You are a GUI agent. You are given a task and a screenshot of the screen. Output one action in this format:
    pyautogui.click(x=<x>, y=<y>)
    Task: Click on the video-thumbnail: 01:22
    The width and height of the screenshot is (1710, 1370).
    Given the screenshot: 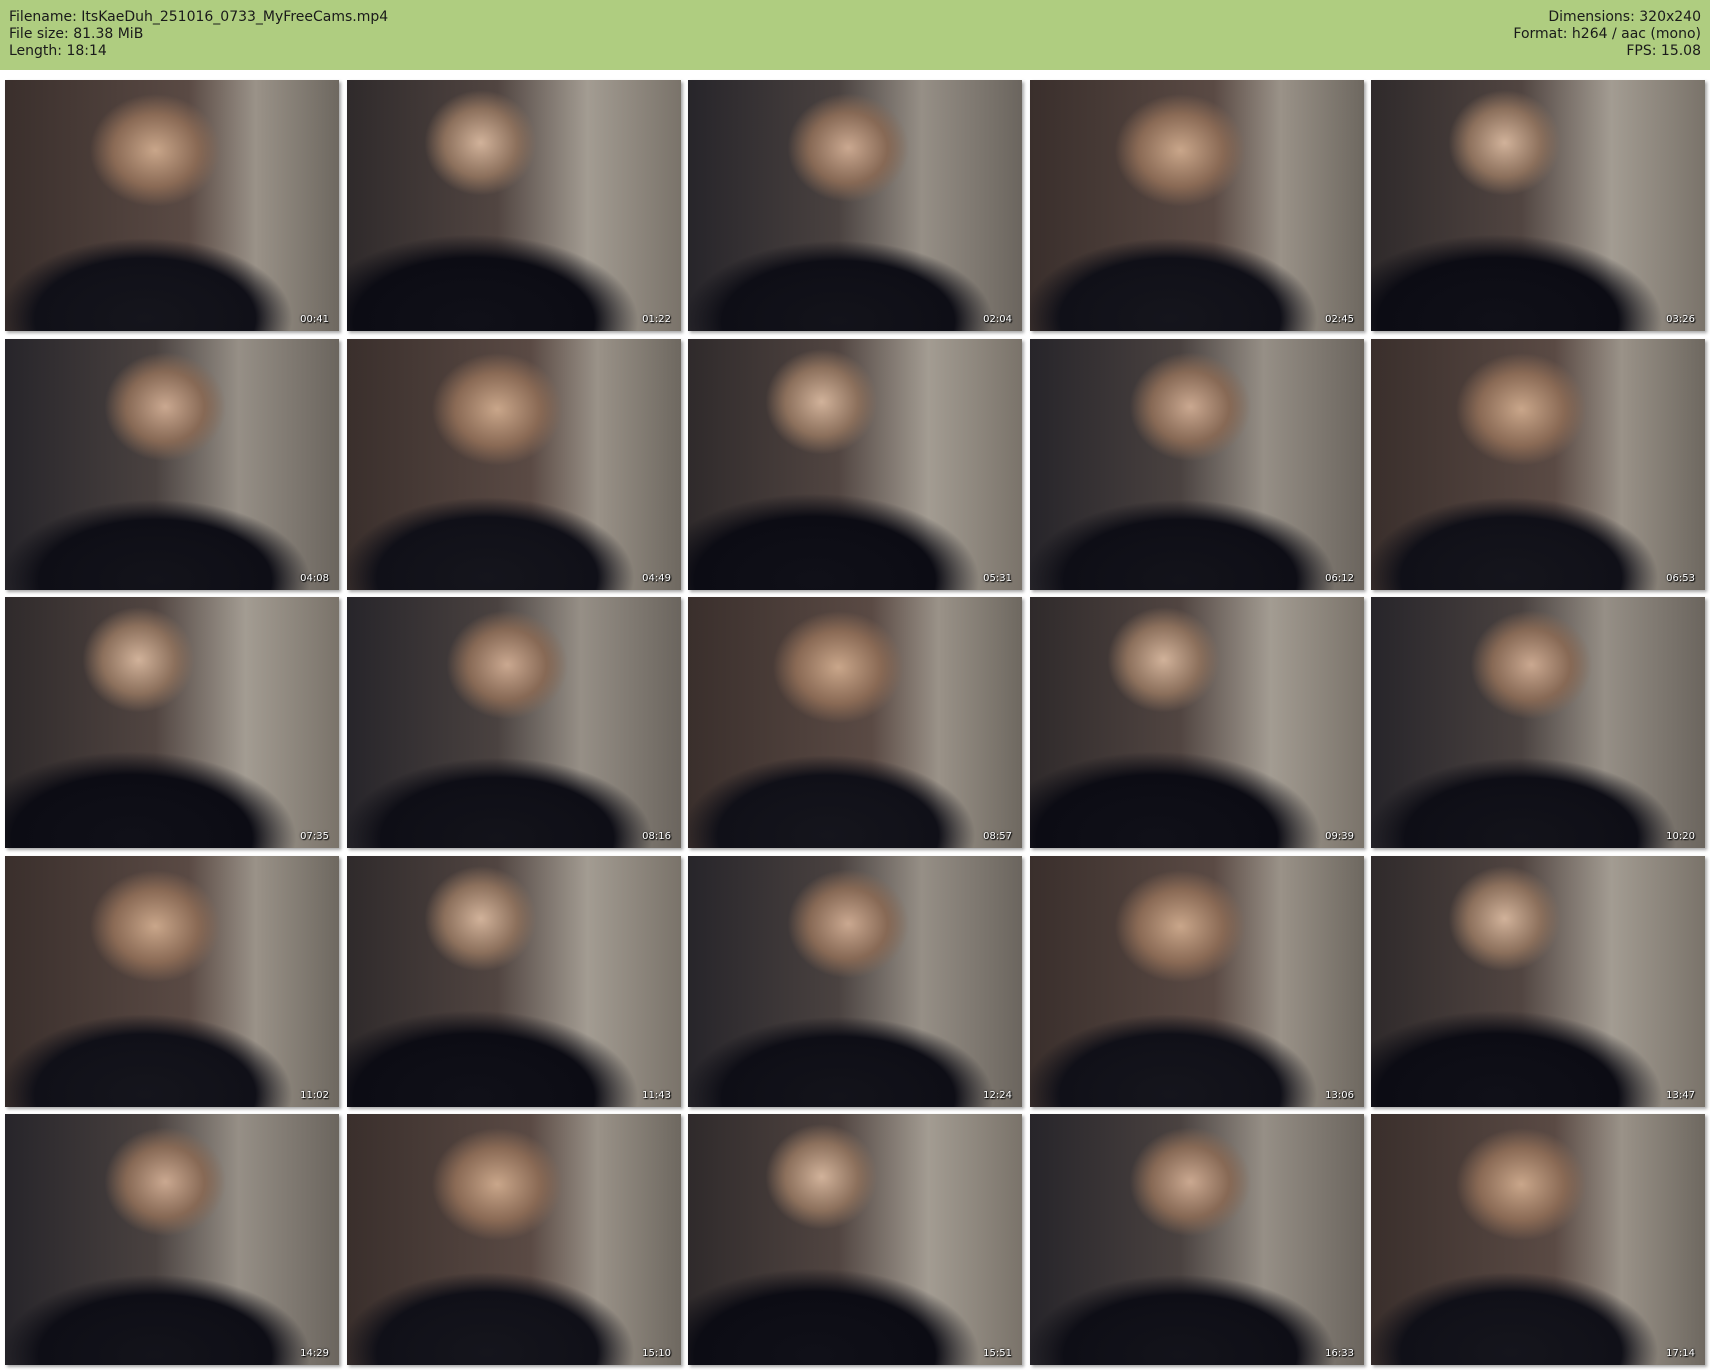 What is the action you would take?
    pyautogui.click(x=514, y=205)
    